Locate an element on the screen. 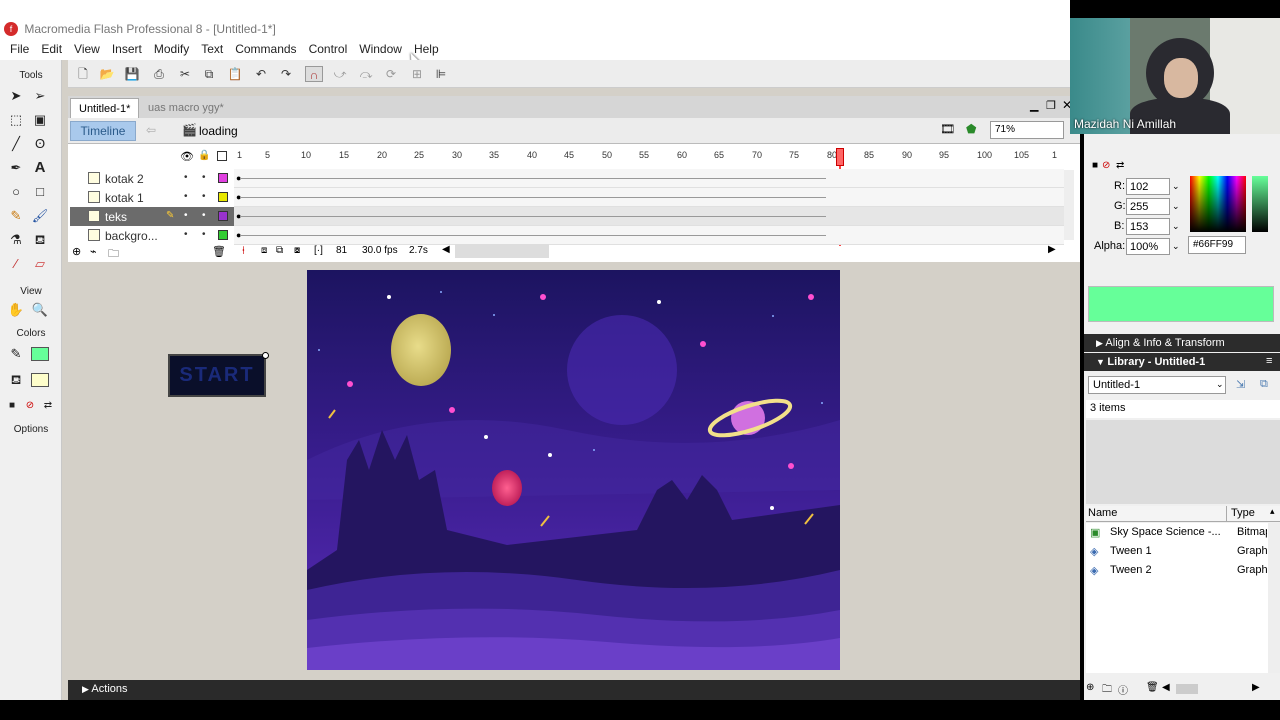  scale-icon: ⊞ is located at coordinates (417, 74).